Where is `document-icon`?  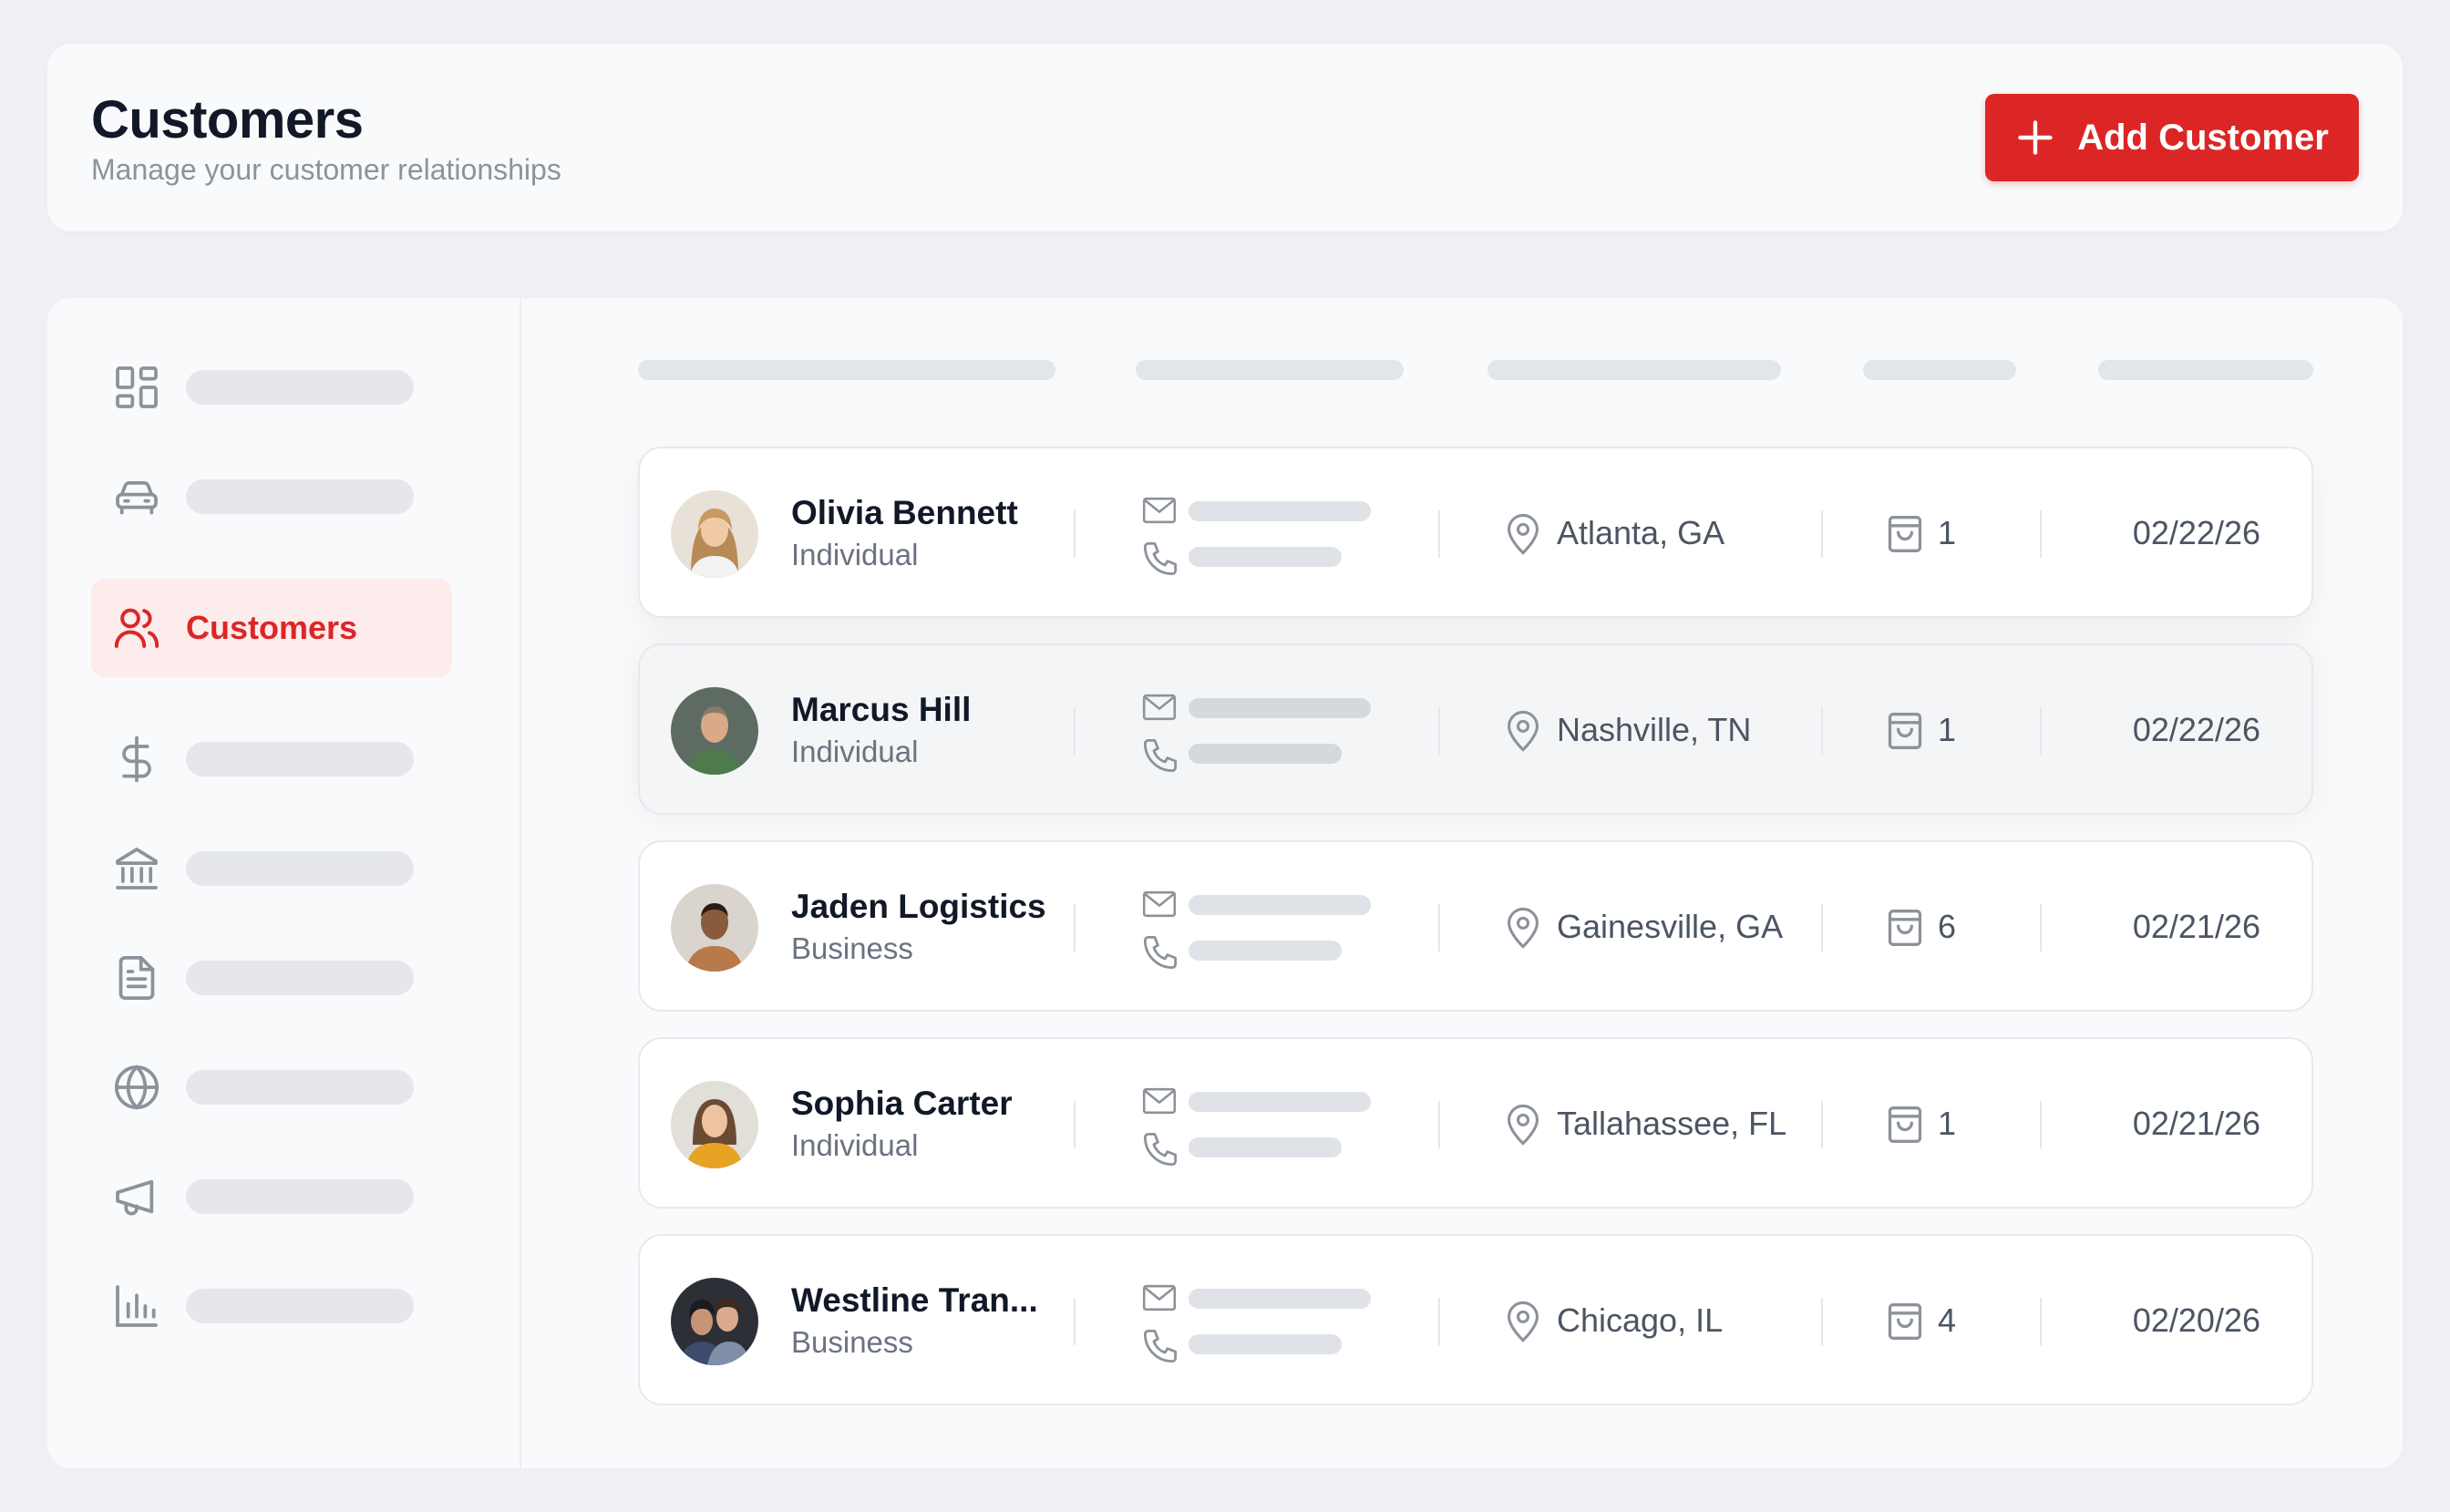 document-icon is located at coordinates (137, 978).